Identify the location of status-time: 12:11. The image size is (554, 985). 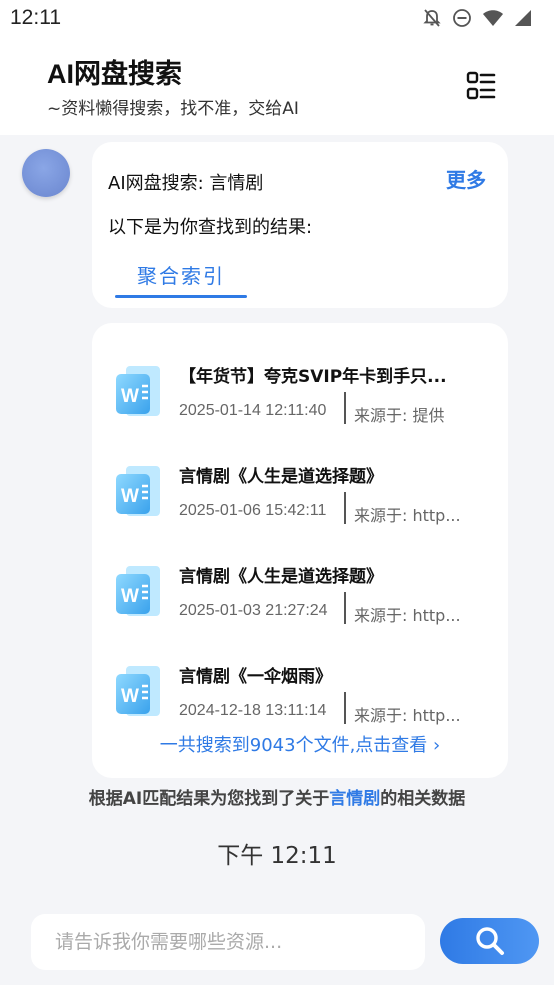
(35, 17).